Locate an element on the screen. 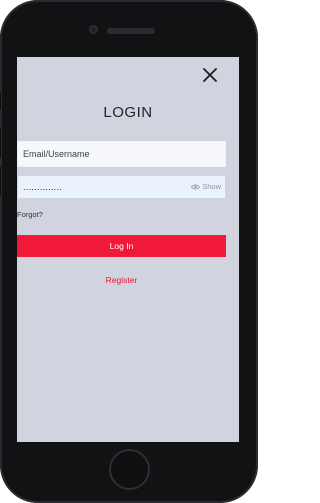 This screenshot has width=320, height=503. volume-up-button is located at coordinates (0, 143).